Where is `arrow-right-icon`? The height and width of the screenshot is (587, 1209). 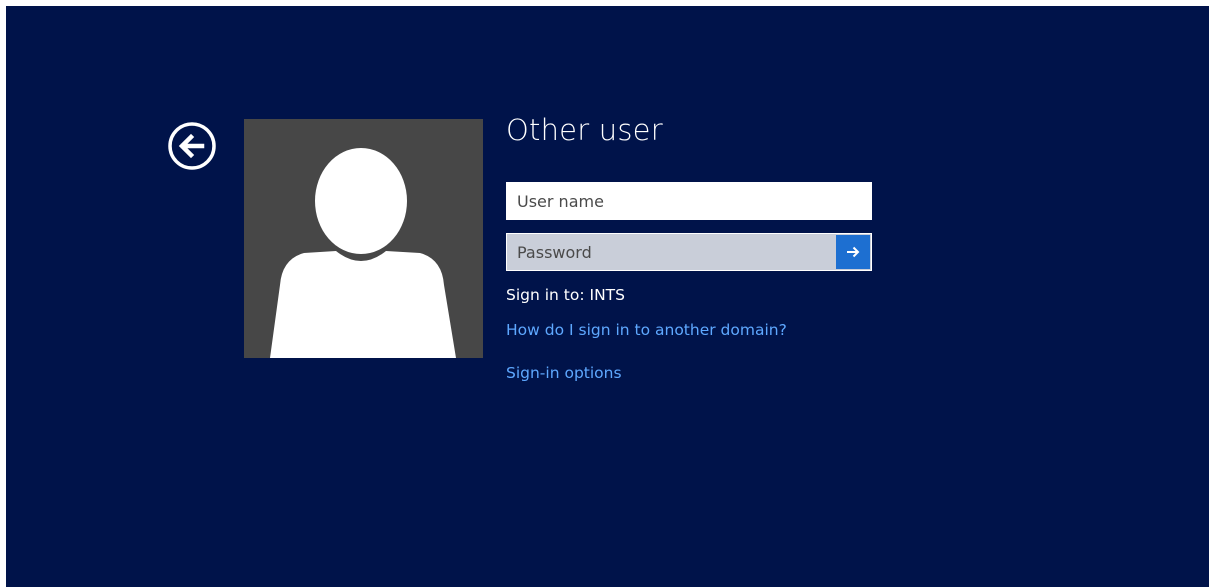
arrow-right-icon is located at coordinates (853, 252).